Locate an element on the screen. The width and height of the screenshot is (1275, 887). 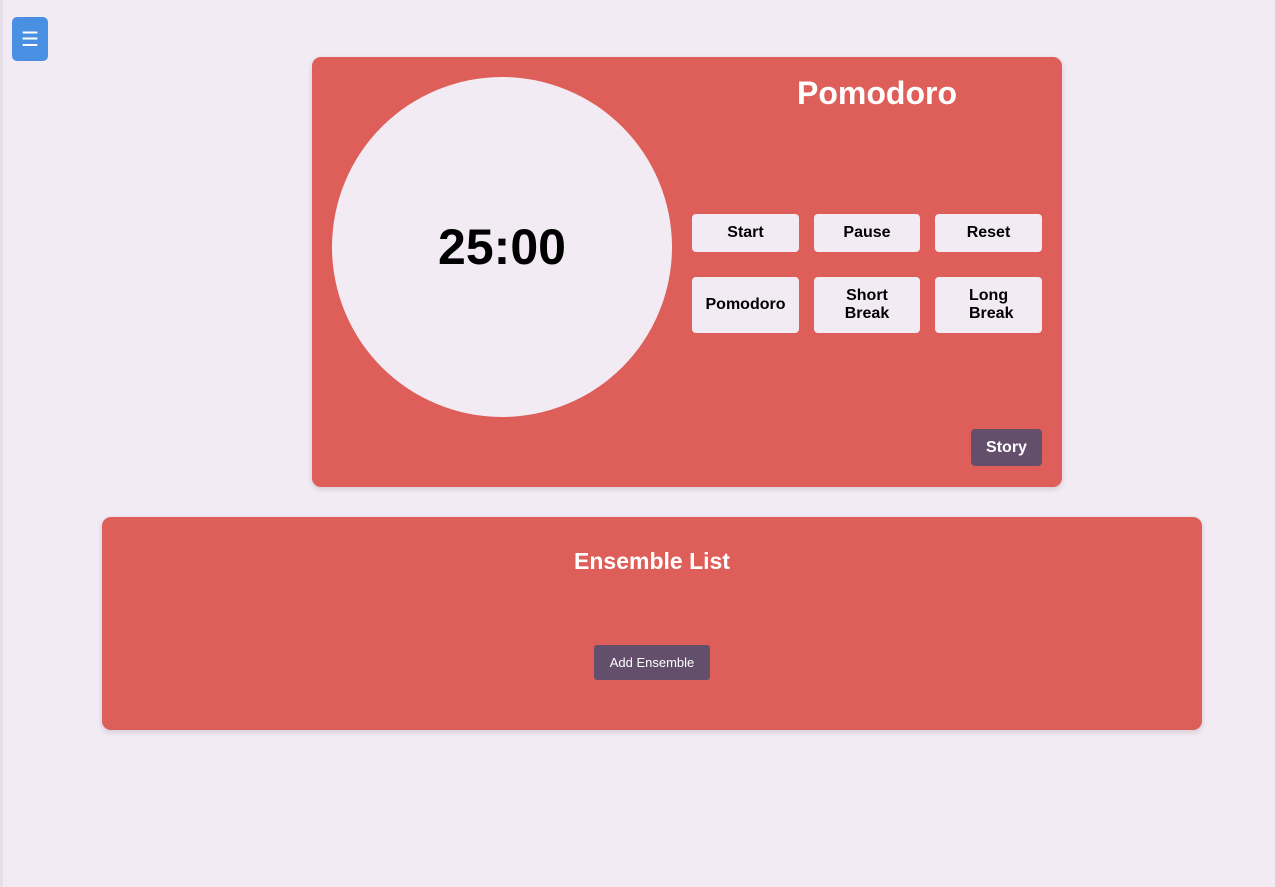
pause-button: Pause is located at coordinates (867, 233).